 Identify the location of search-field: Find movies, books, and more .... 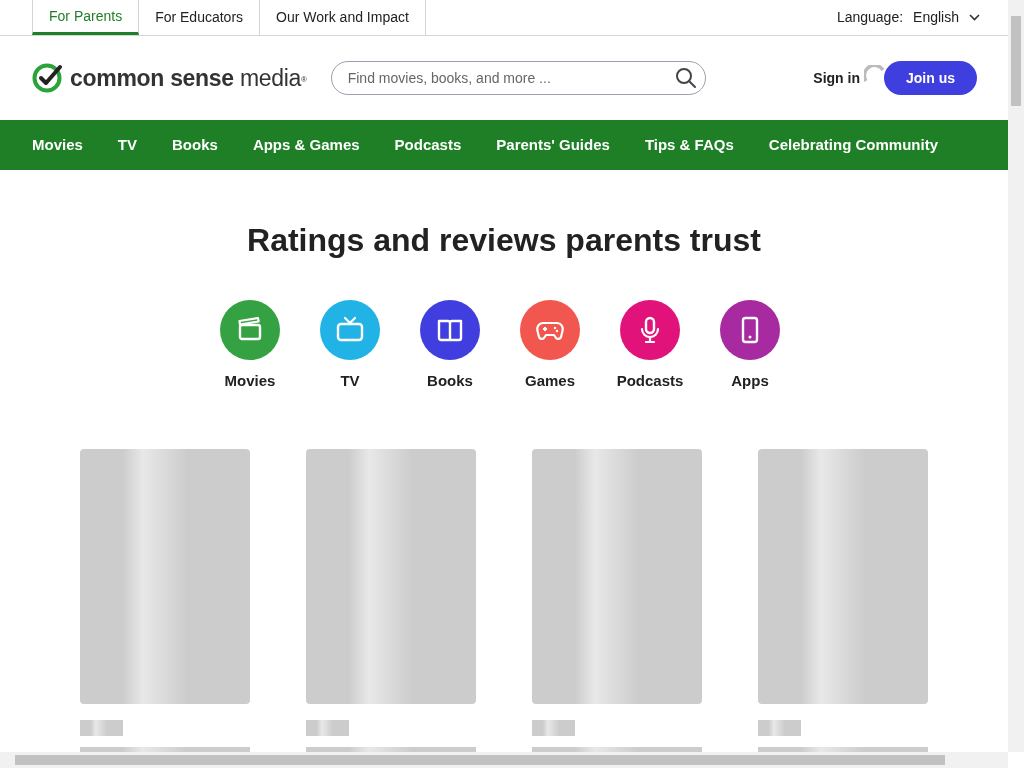
(518, 78).